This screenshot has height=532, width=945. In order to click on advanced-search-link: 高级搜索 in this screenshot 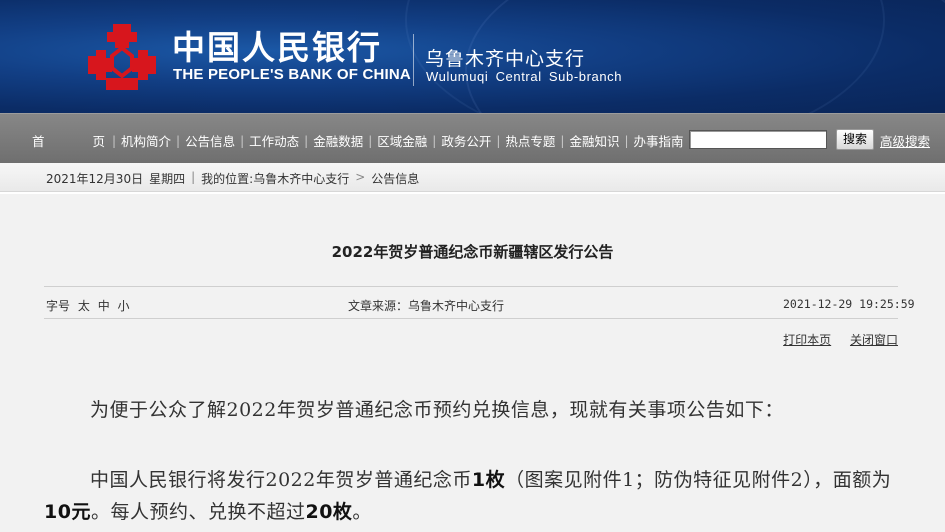, I will do `click(905, 140)`.